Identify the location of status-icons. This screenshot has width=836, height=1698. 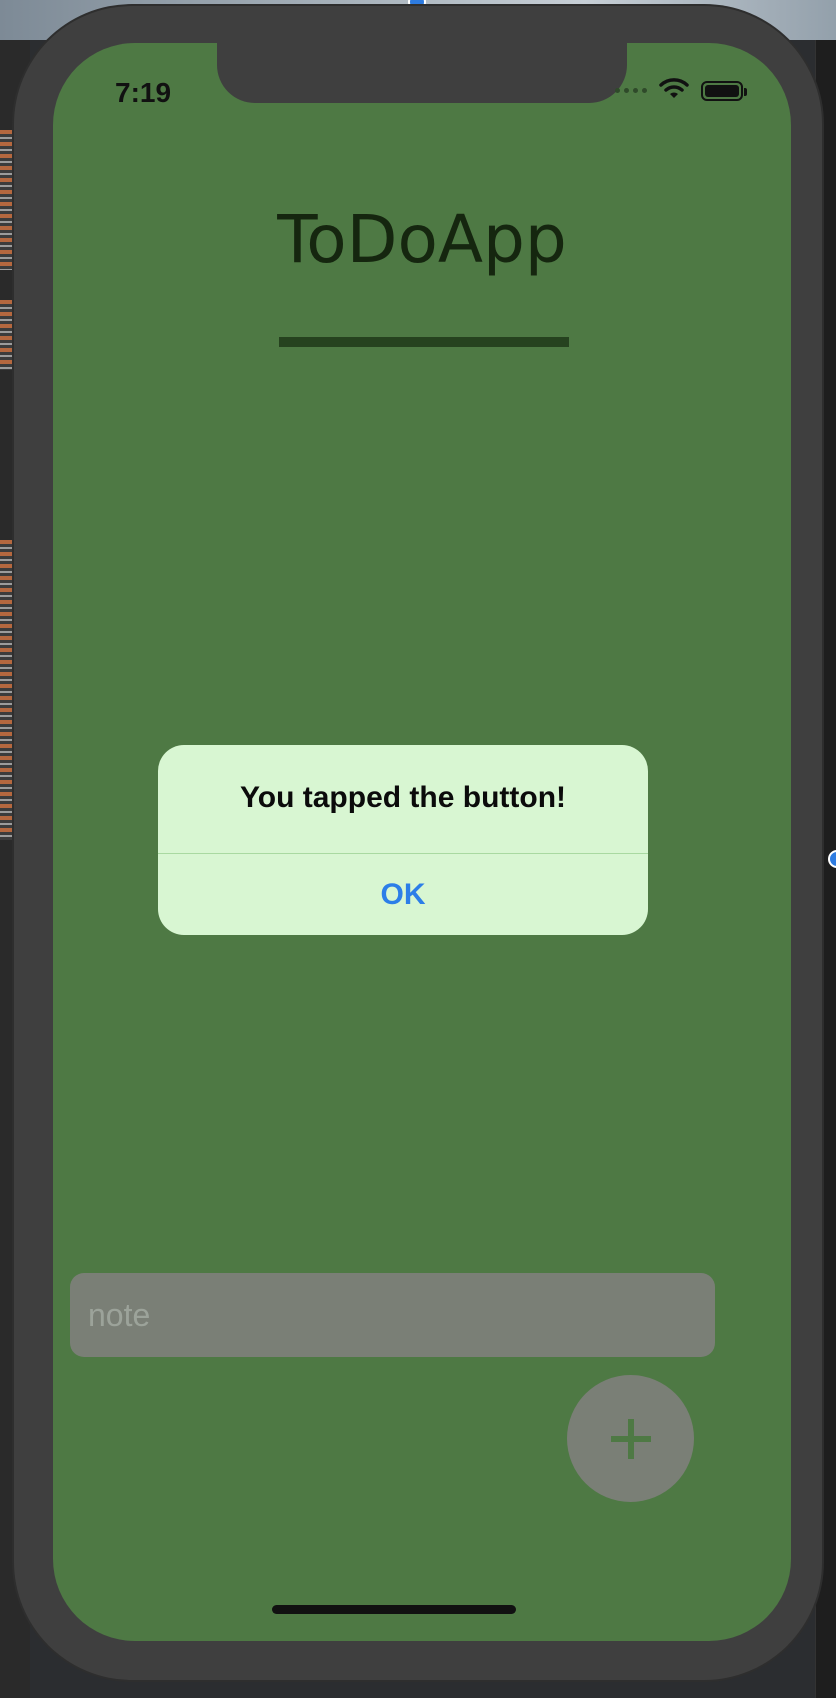
(681, 90).